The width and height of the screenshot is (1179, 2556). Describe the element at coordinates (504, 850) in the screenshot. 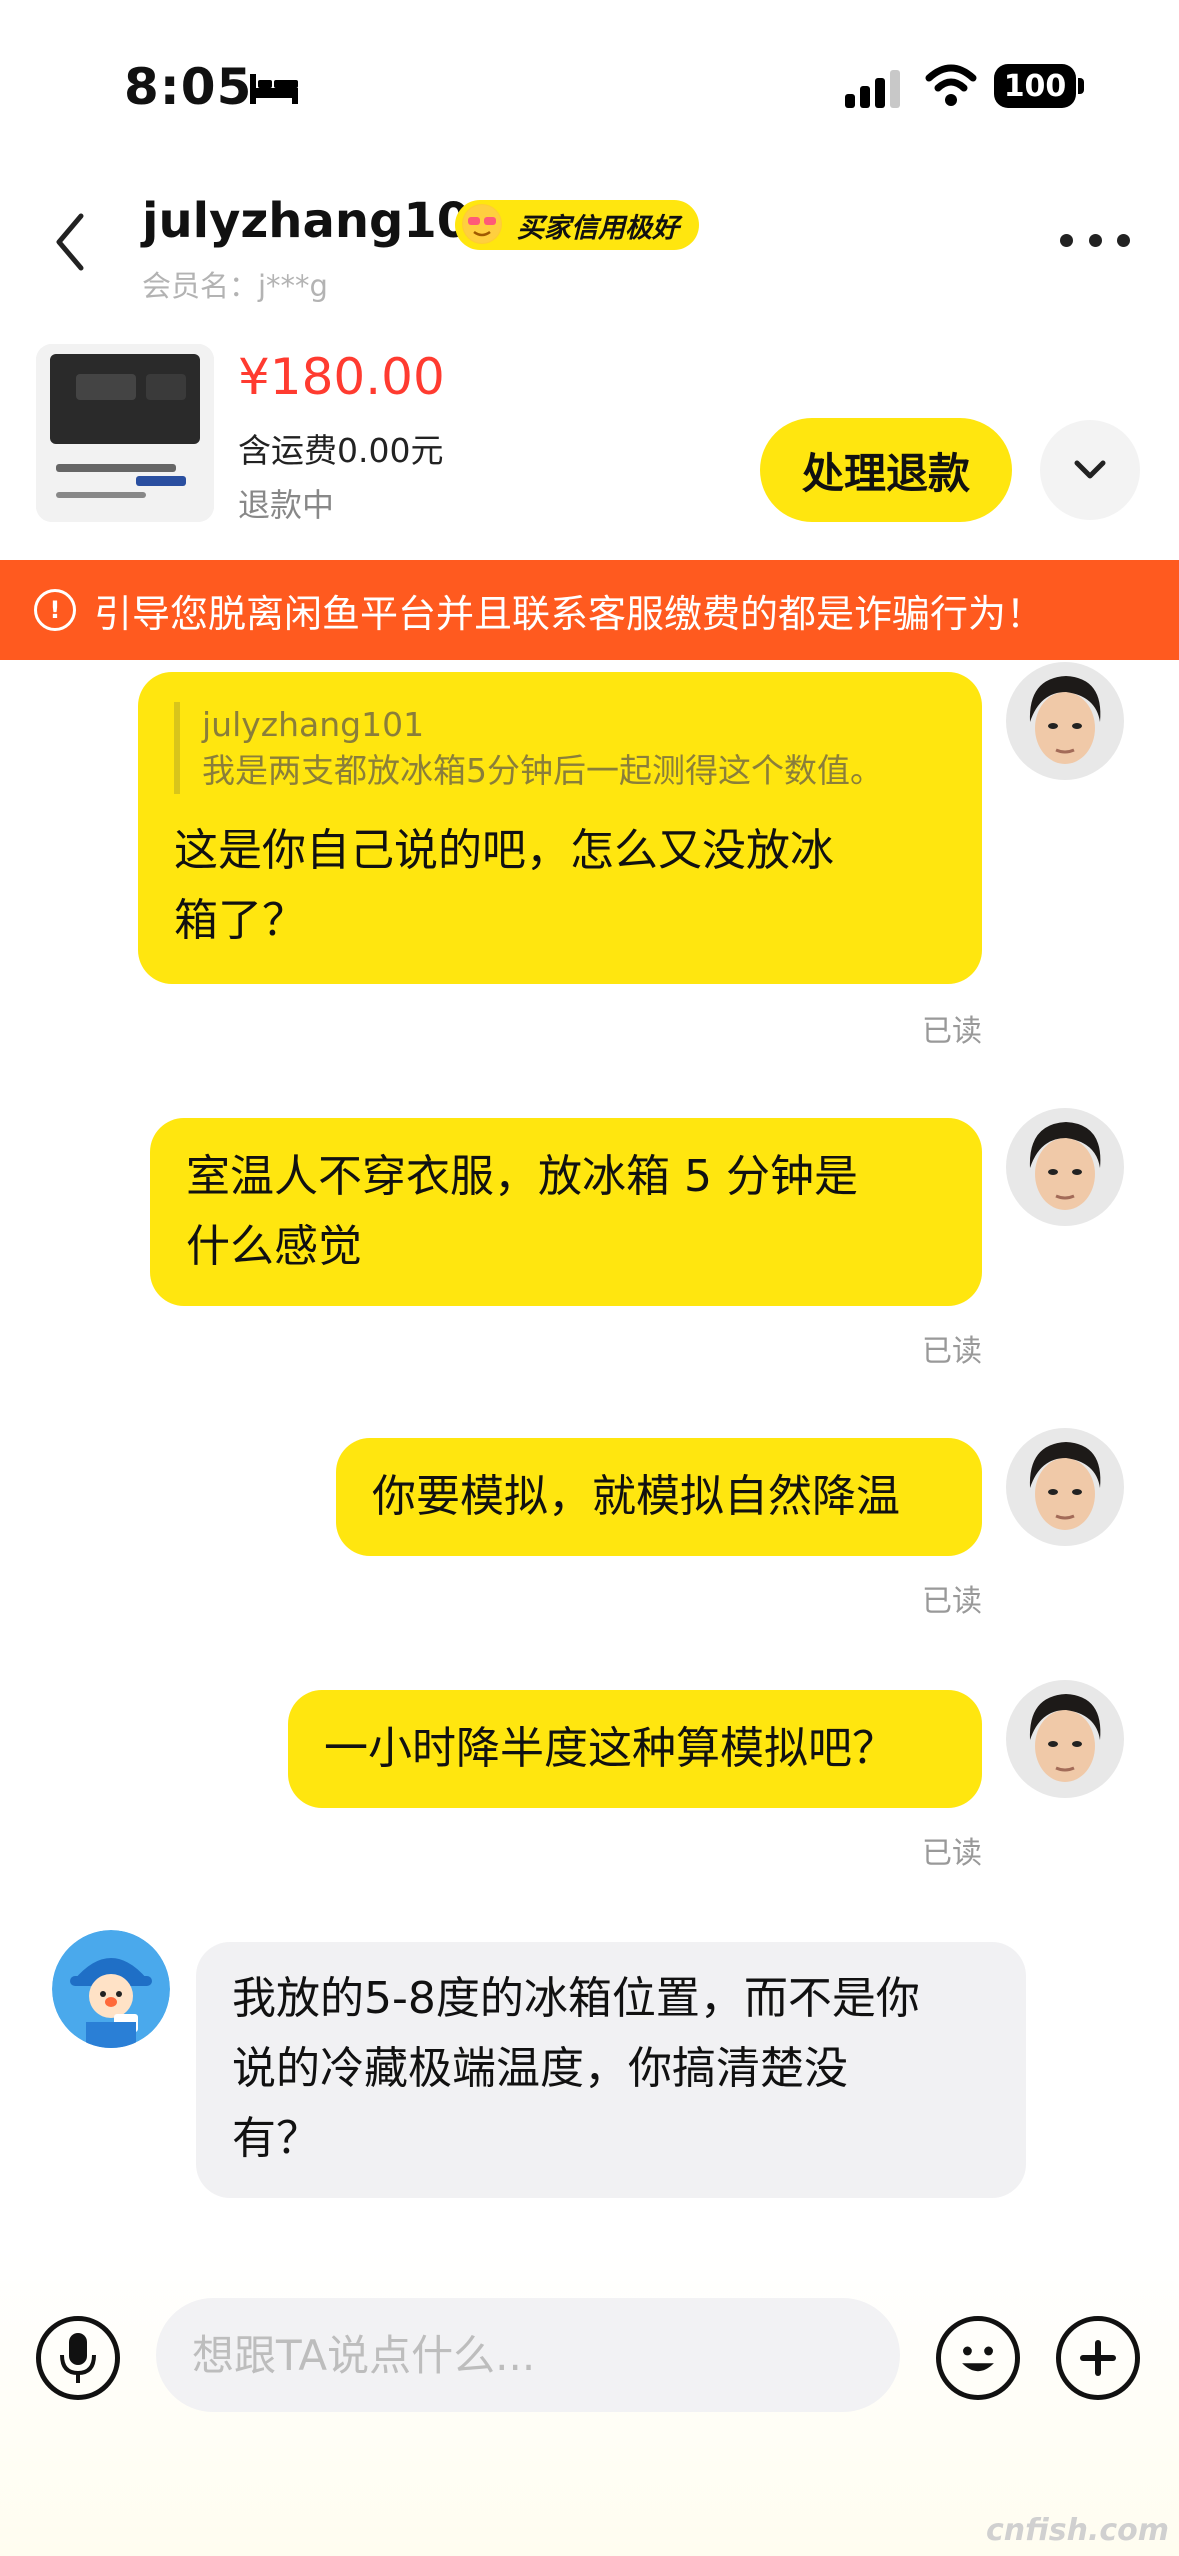

I see `message-text: 这是你自己说的吧，怎么又没放冰` at that location.